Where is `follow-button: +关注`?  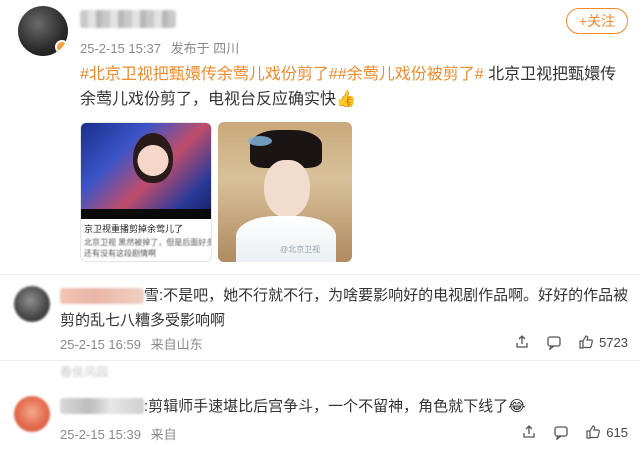
follow-button: +关注 is located at coordinates (597, 21).